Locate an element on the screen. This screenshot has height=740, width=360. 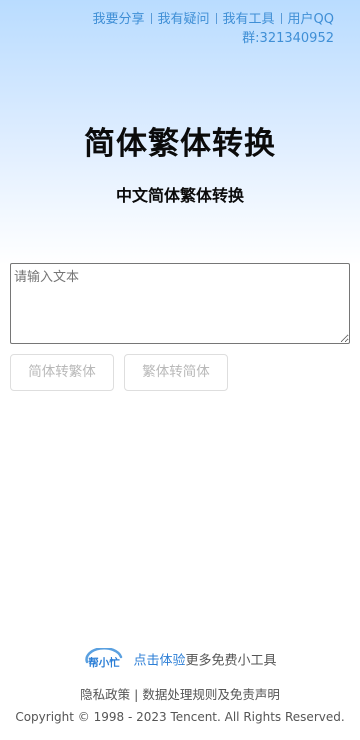
footer-links: 隐私政策 | 数据处理规则及免责声明 is located at coordinates (180, 693).